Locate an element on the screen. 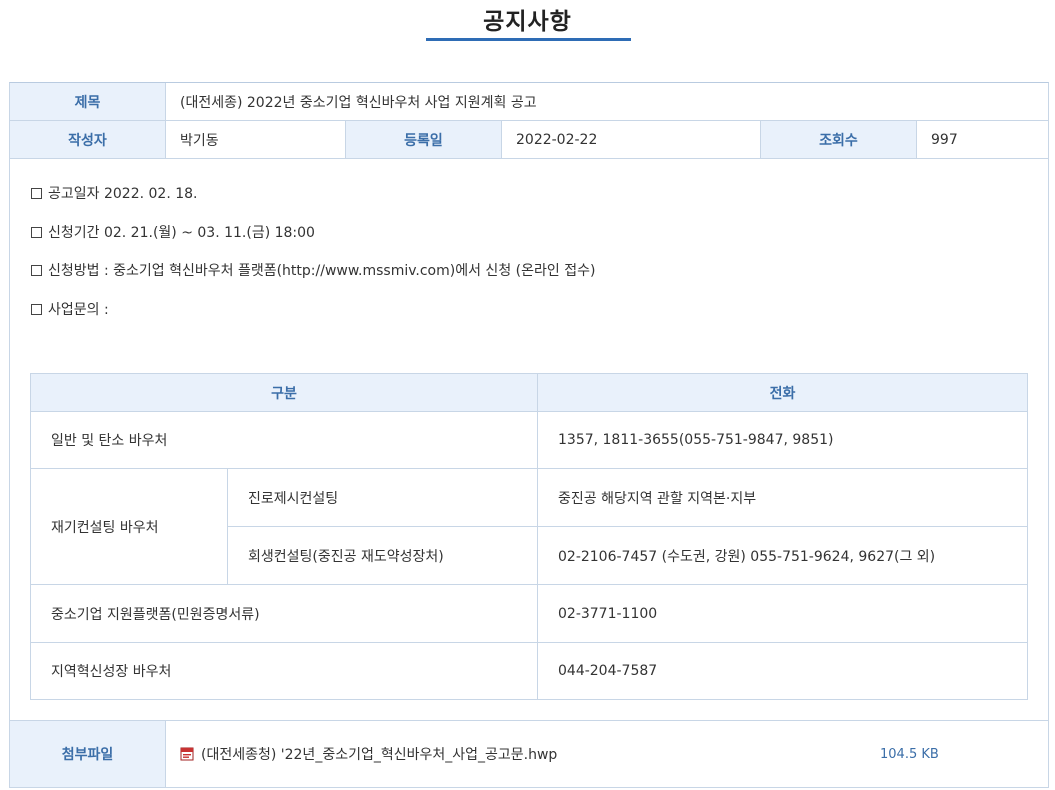  phone-cell: 02-3771-1100 is located at coordinates (608, 613).